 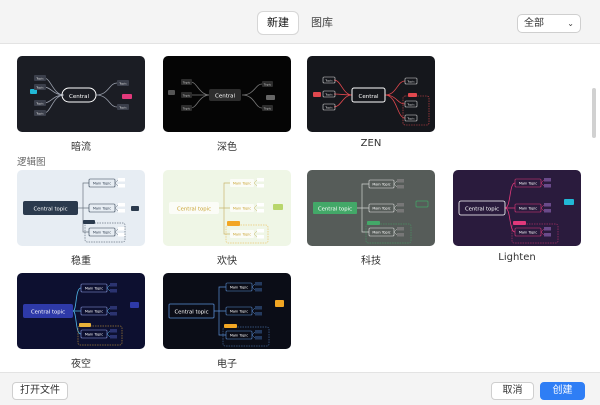 I want to click on theme-label: 暗流, so click(x=81, y=147).